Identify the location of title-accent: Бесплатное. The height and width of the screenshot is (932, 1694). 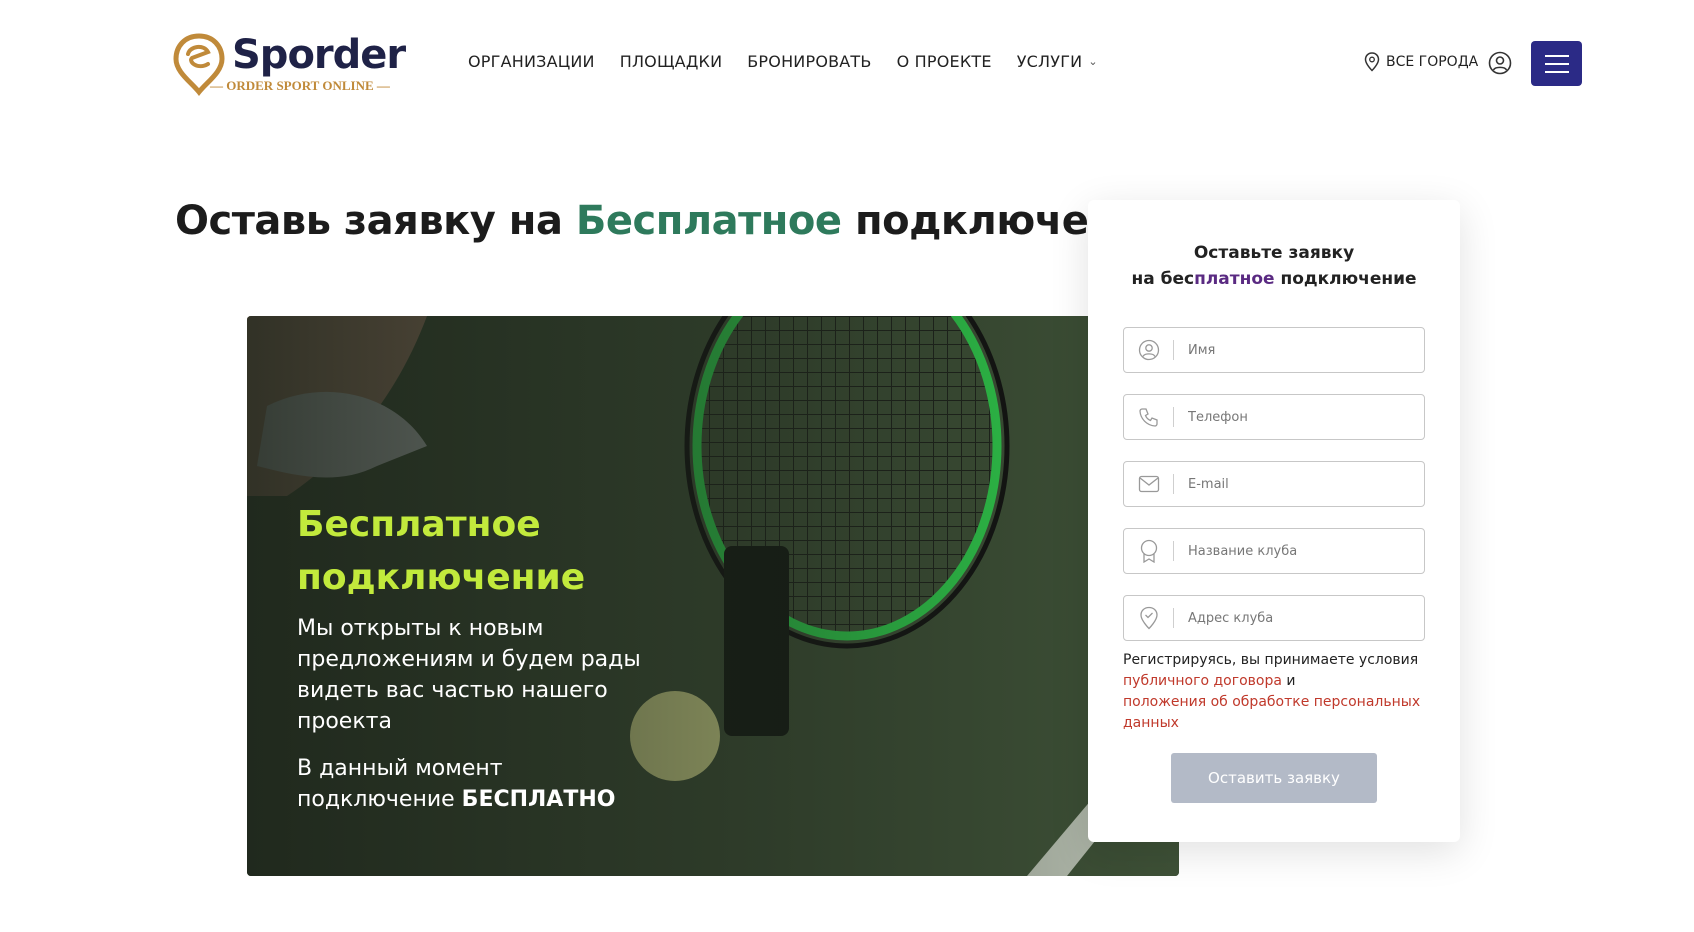
(708, 221).